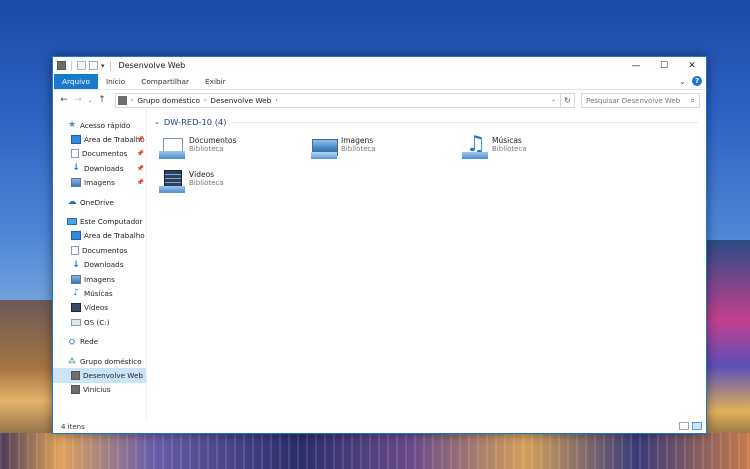 The height and width of the screenshot is (469, 750). Describe the element at coordinates (75, 154) in the screenshot. I see `documents-icon` at that location.